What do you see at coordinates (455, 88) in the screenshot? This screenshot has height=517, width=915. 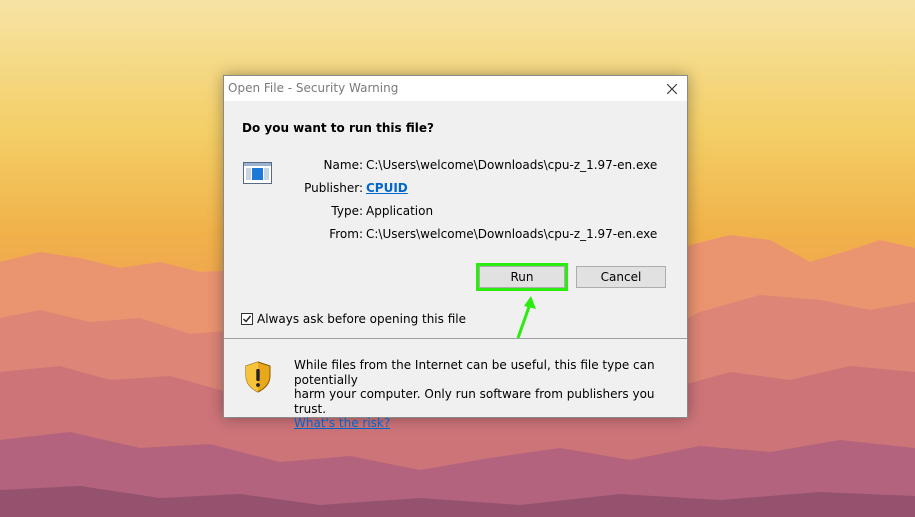 I see `dialog-titlebar: Open File - Security Warning` at bounding box center [455, 88].